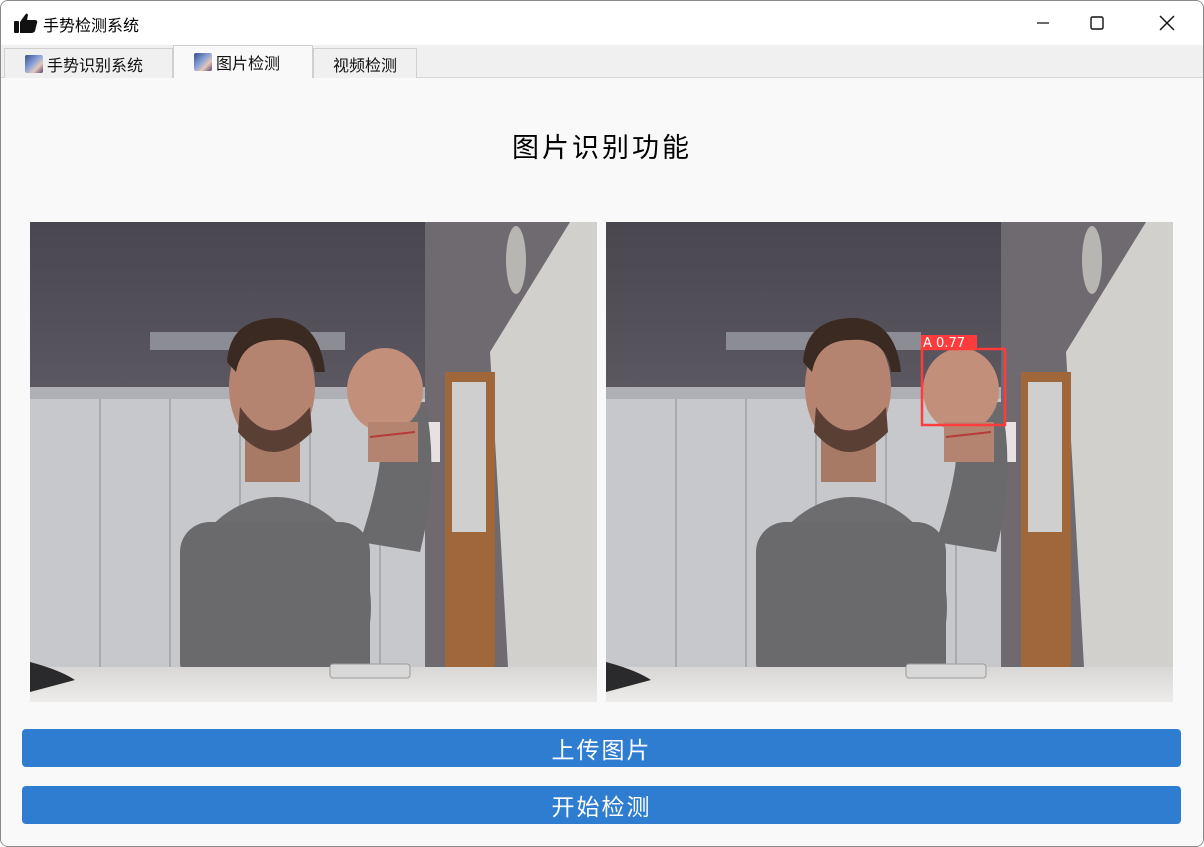  What do you see at coordinates (602, 148) in the screenshot?
I see `page-title: 图片识别功能` at bounding box center [602, 148].